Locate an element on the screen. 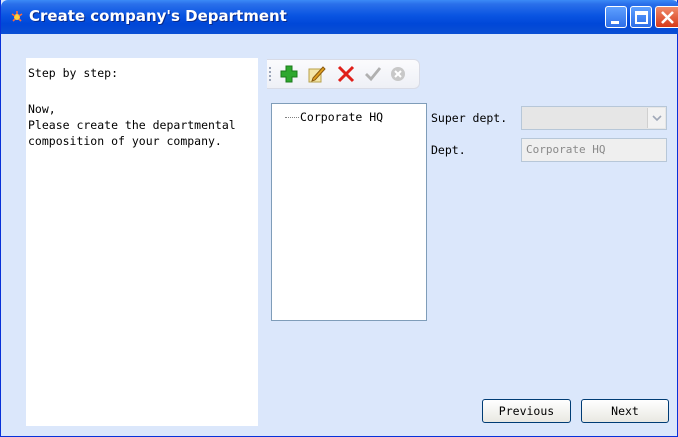 Image resolution: width=678 pixels, height=437 pixels. tree-toolbar is located at coordinates (343, 74).